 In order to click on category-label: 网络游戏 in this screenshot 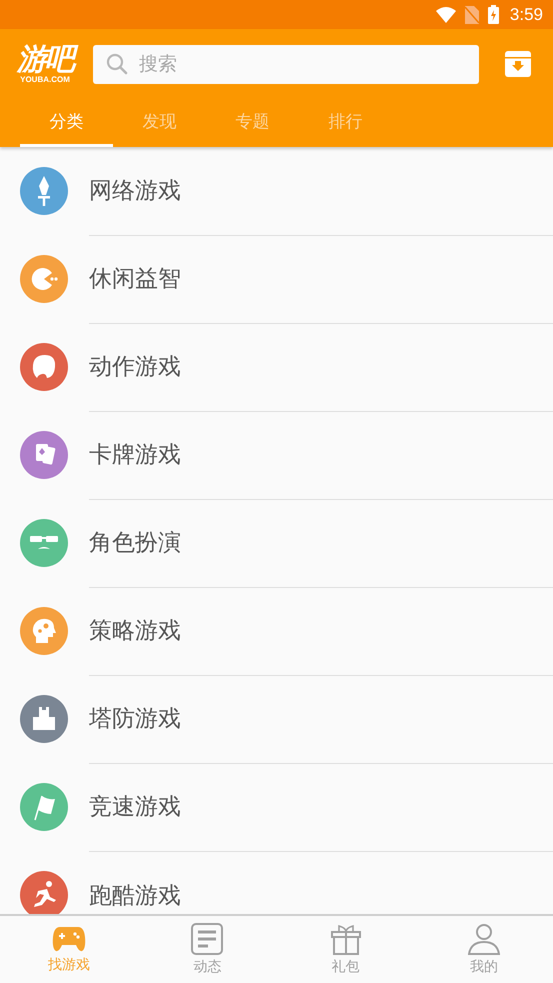, I will do `click(135, 191)`.